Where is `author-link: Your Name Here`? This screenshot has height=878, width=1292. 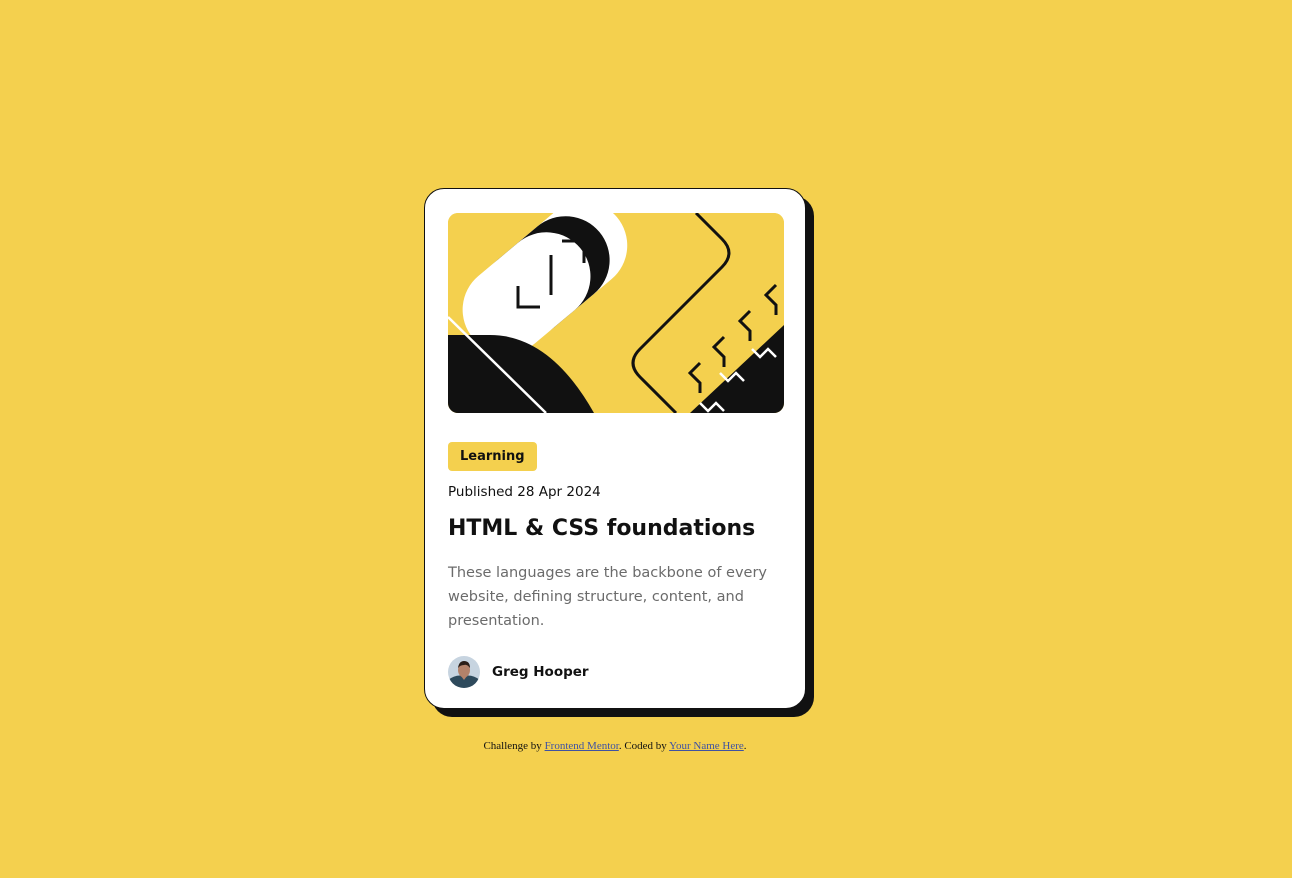
author-link: Your Name Here is located at coordinates (706, 746).